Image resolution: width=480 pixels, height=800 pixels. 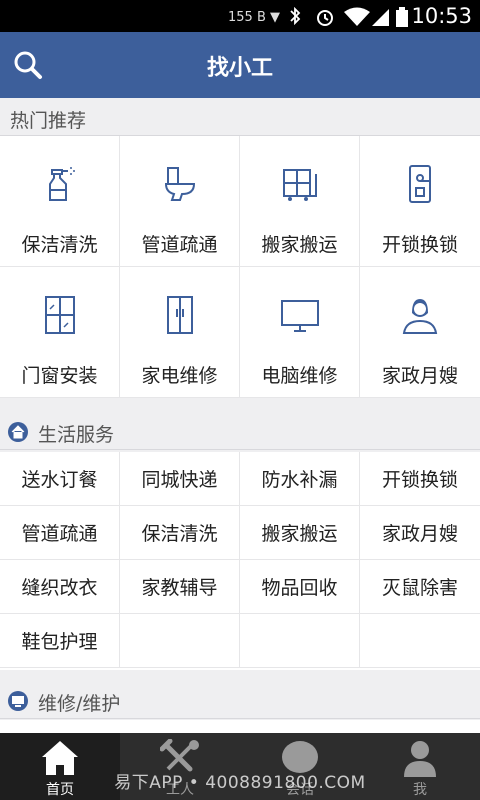 What do you see at coordinates (300, 201) in the screenshot?
I see `hot-item-moving: 搬家搬运` at bounding box center [300, 201].